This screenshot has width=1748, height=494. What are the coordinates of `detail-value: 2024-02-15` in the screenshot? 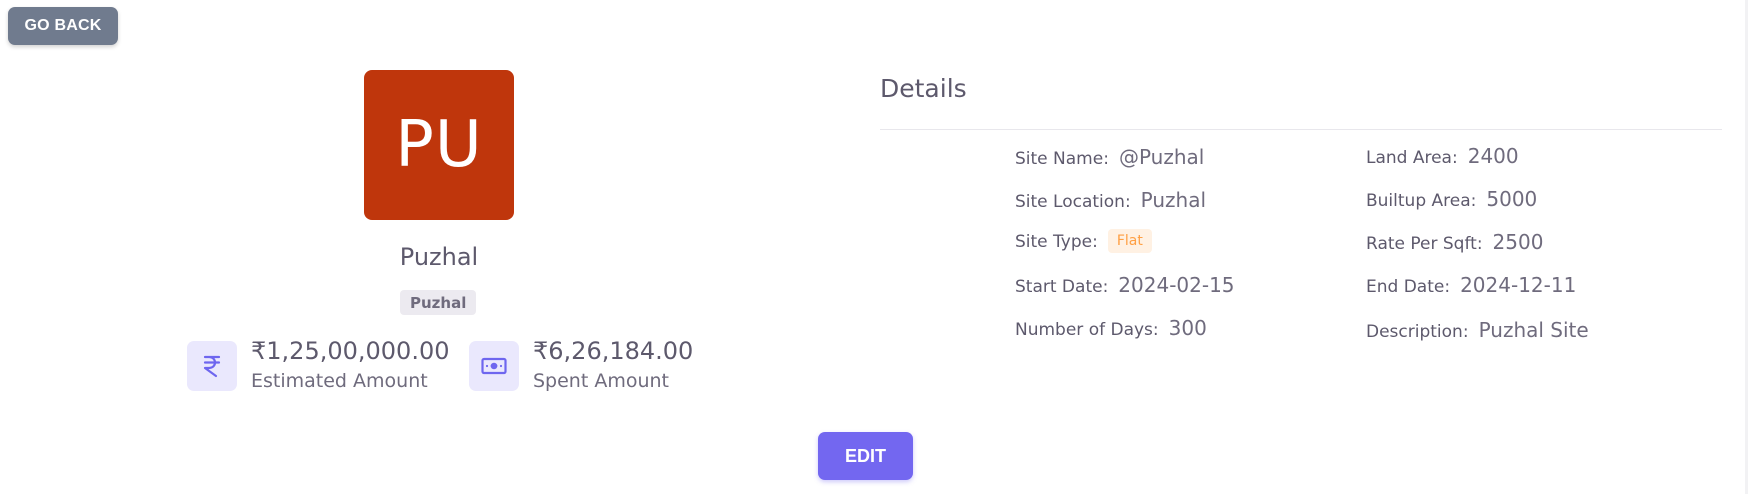 It's located at (1176, 285).